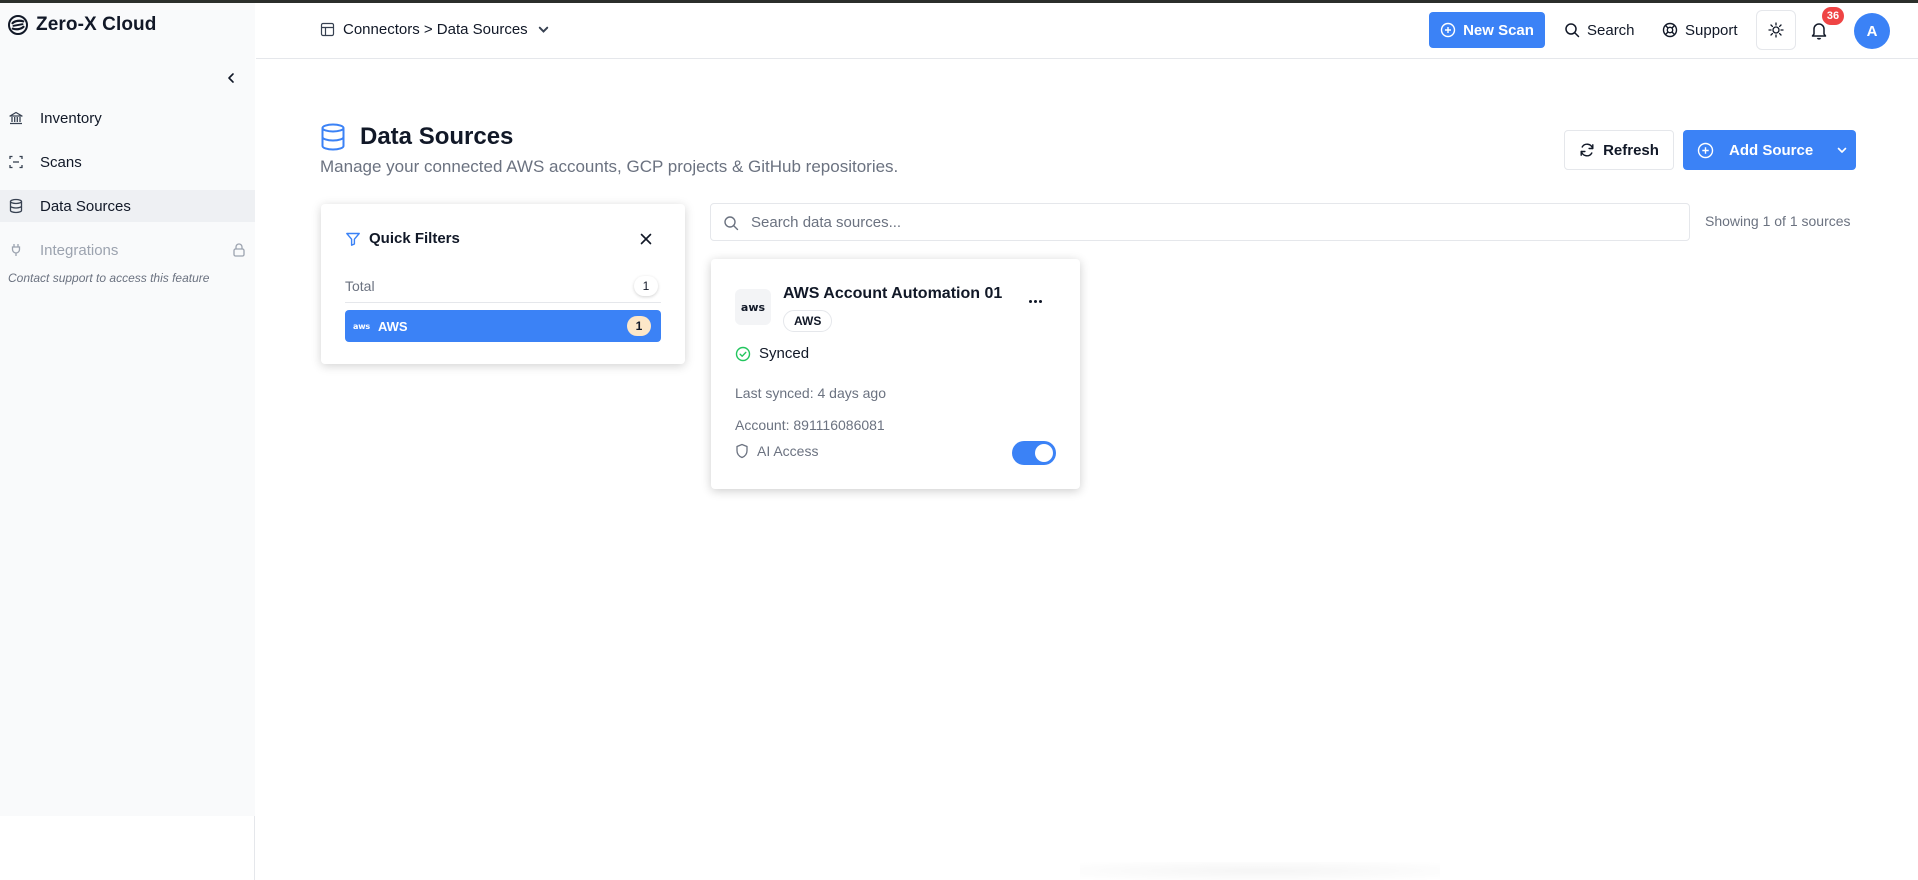 The width and height of the screenshot is (1918, 880). I want to click on theme-toggle-button, so click(1776, 30).